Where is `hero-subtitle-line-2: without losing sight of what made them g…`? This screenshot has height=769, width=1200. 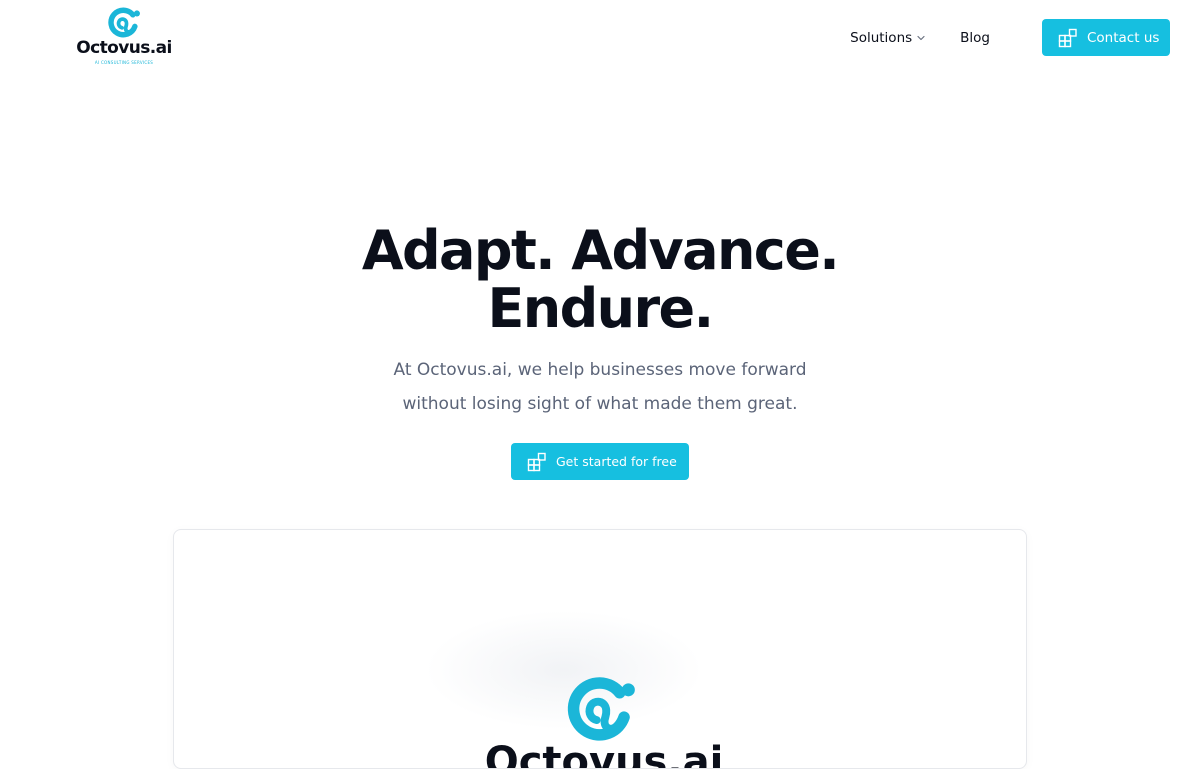 hero-subtitle-line-2: without losing sight of what made them g… is located at coordinates (600, 404).